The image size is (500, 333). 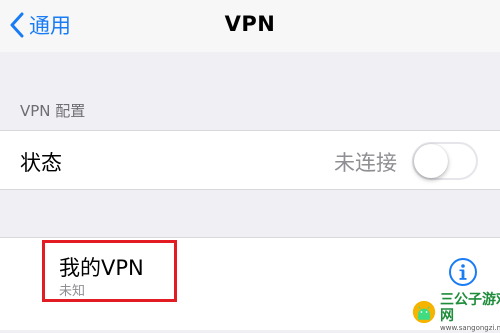 I want to click on watermark-url: www.sangongzi.net, so click(x=470, y=327).